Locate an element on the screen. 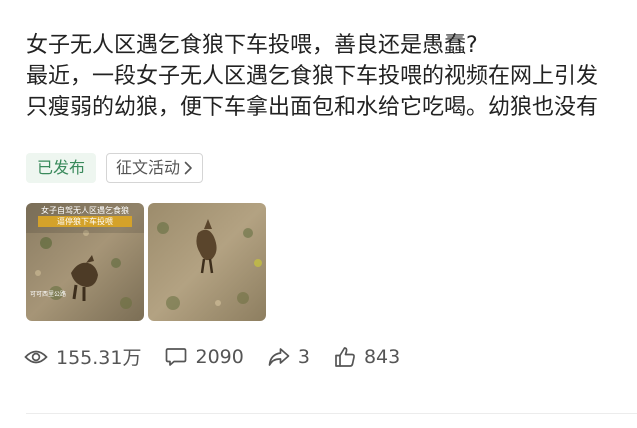  share-icon is located at coordinates (279, 357).